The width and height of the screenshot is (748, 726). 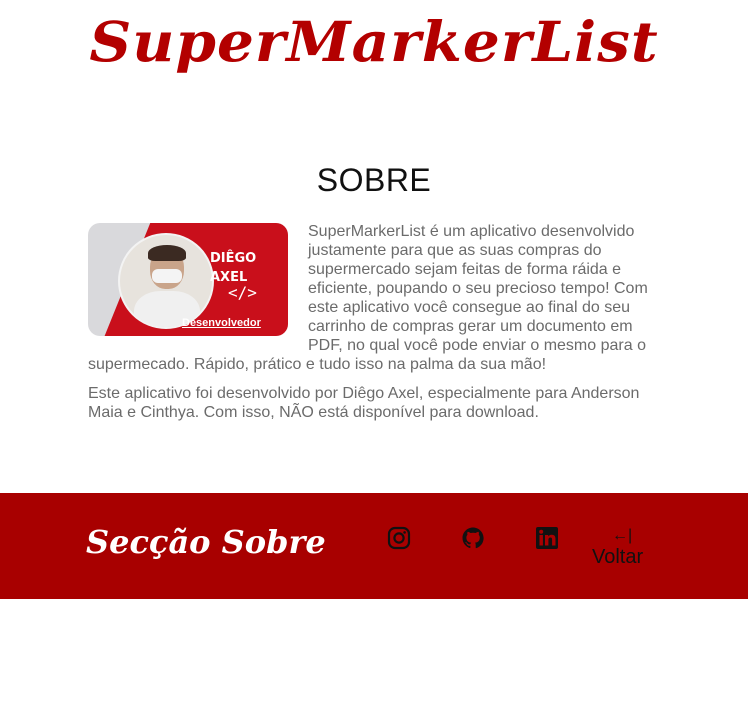 What do you see at coordinates (618, 557) in the screenshot?
I see `back-label: Voltar` at bounding box center [618, 557].